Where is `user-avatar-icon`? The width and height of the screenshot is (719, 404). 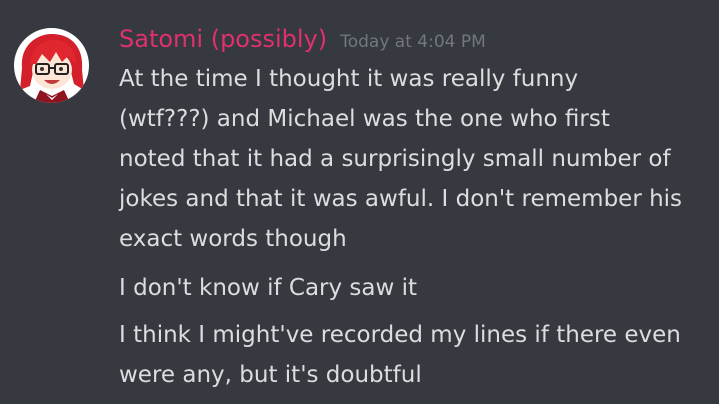 user-avatar-icon is located at coordinates (51, 65).